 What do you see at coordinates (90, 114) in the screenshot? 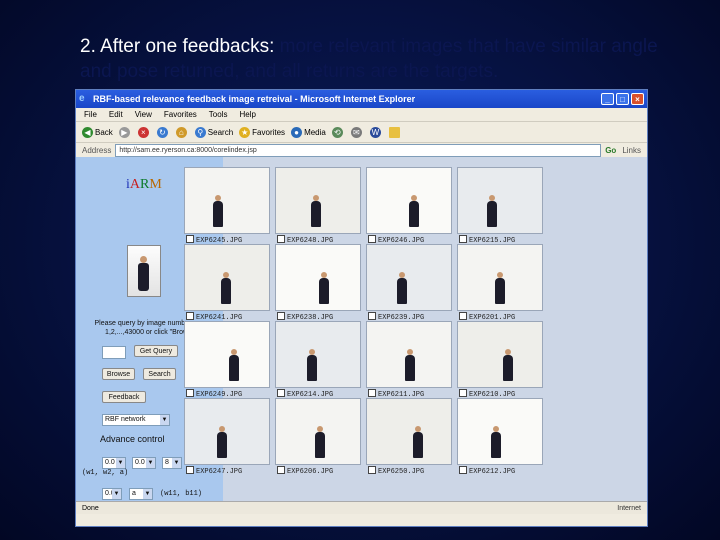
I see `menu-file: File` at bounding box center [90, 114].